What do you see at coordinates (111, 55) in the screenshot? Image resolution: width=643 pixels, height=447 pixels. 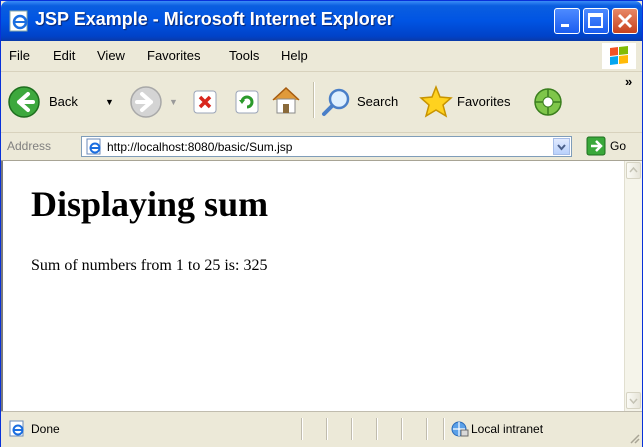 I see `menu-view: View` at bounding box center [111, 55].